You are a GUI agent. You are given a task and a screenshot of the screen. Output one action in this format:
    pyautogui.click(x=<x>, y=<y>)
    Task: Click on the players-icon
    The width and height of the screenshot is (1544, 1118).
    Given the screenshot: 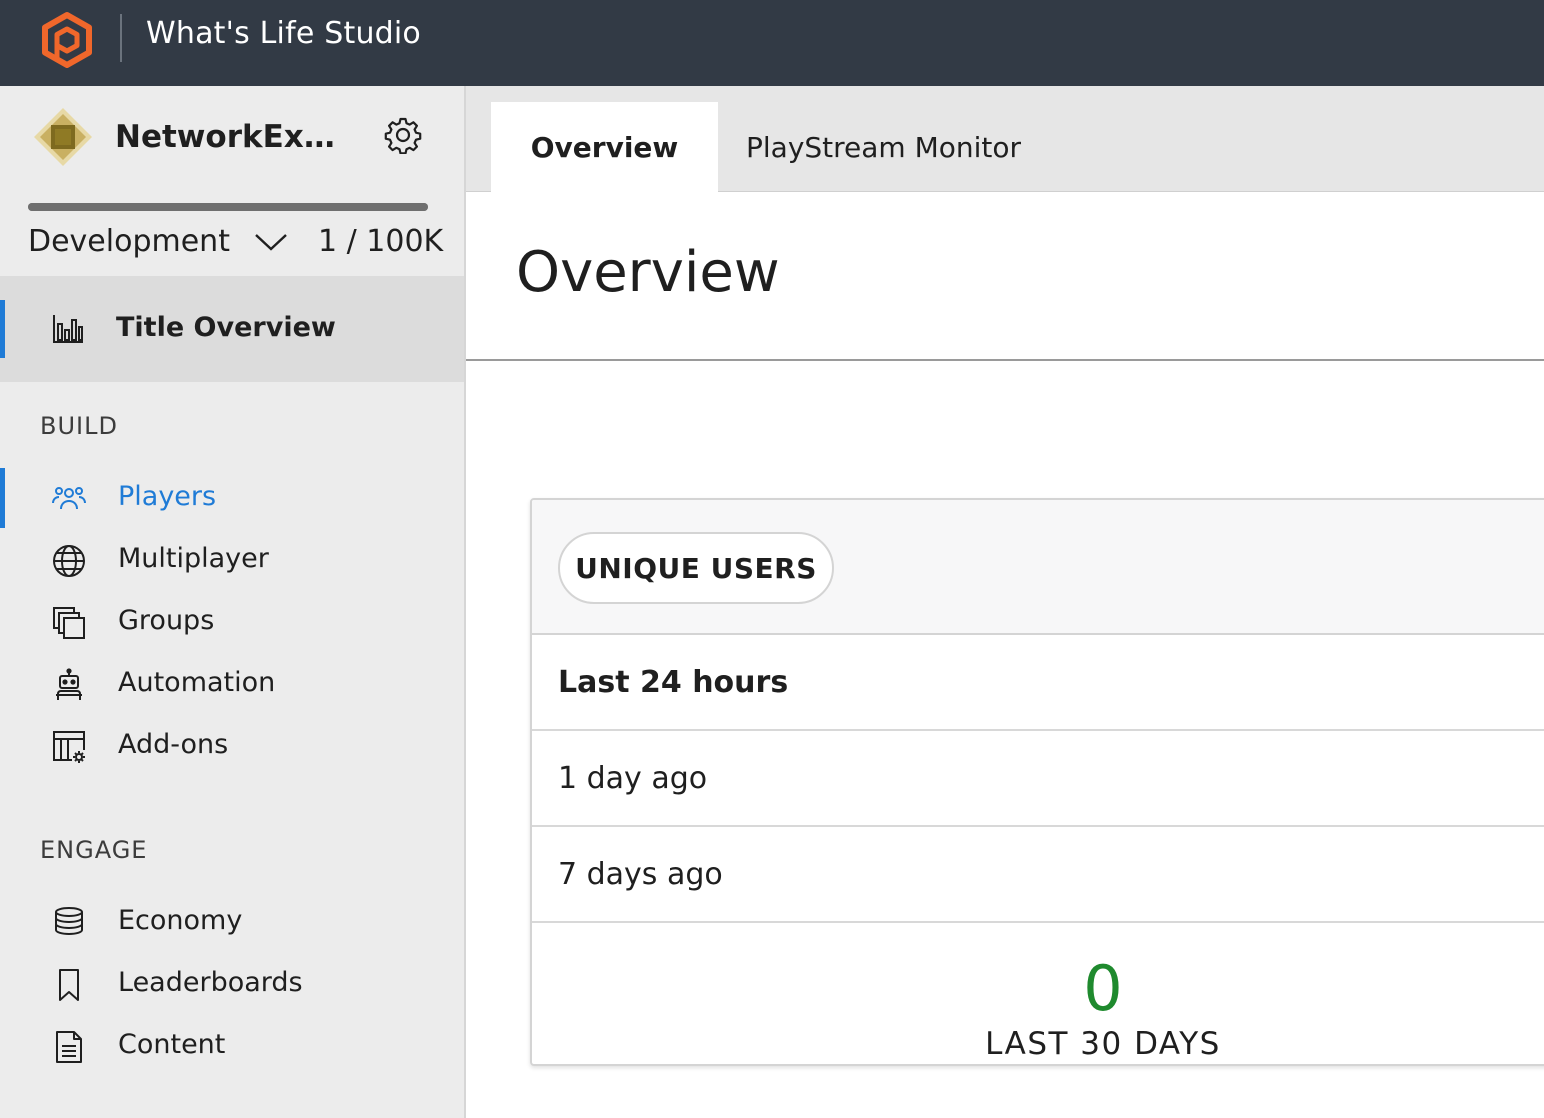 What is the action you would take?
    pyautogui.click(x=69, y=498)
    